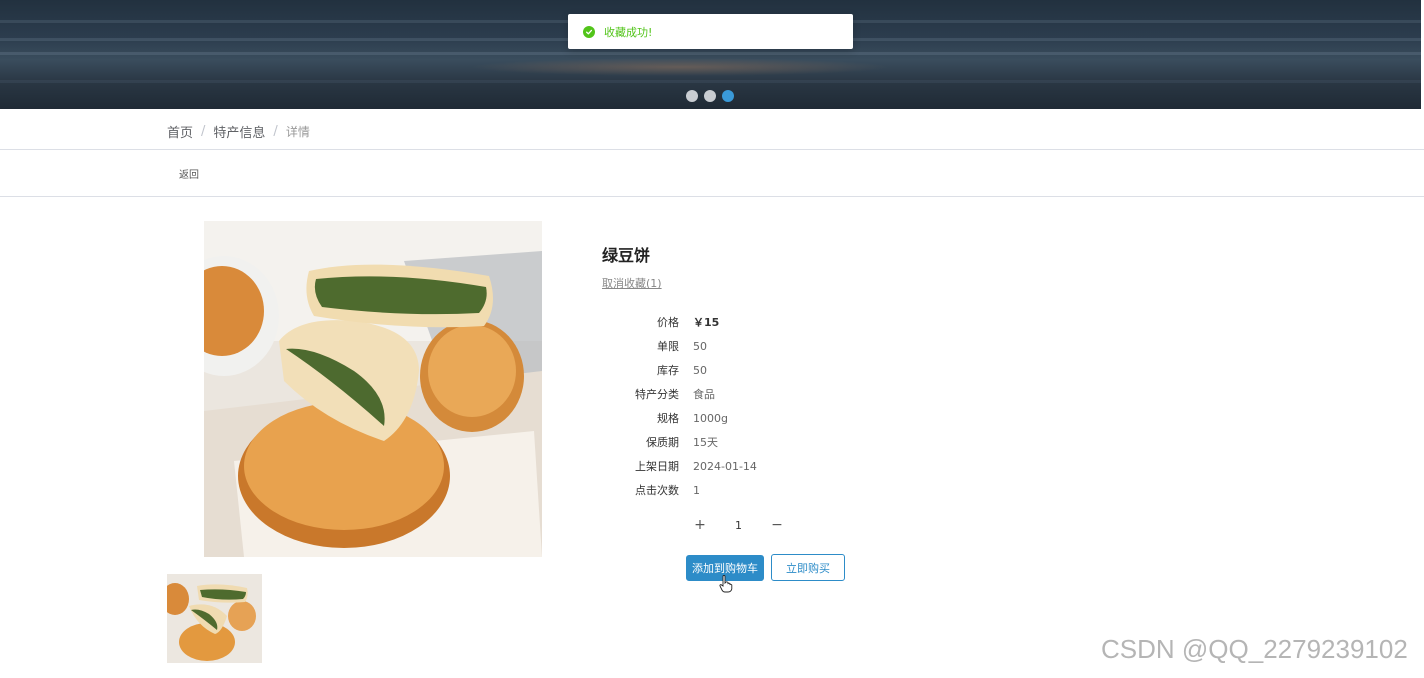 The width and height of the screenshot is (1424, 678). I want to click on spec-label: 特产分类, so click(657, 394).